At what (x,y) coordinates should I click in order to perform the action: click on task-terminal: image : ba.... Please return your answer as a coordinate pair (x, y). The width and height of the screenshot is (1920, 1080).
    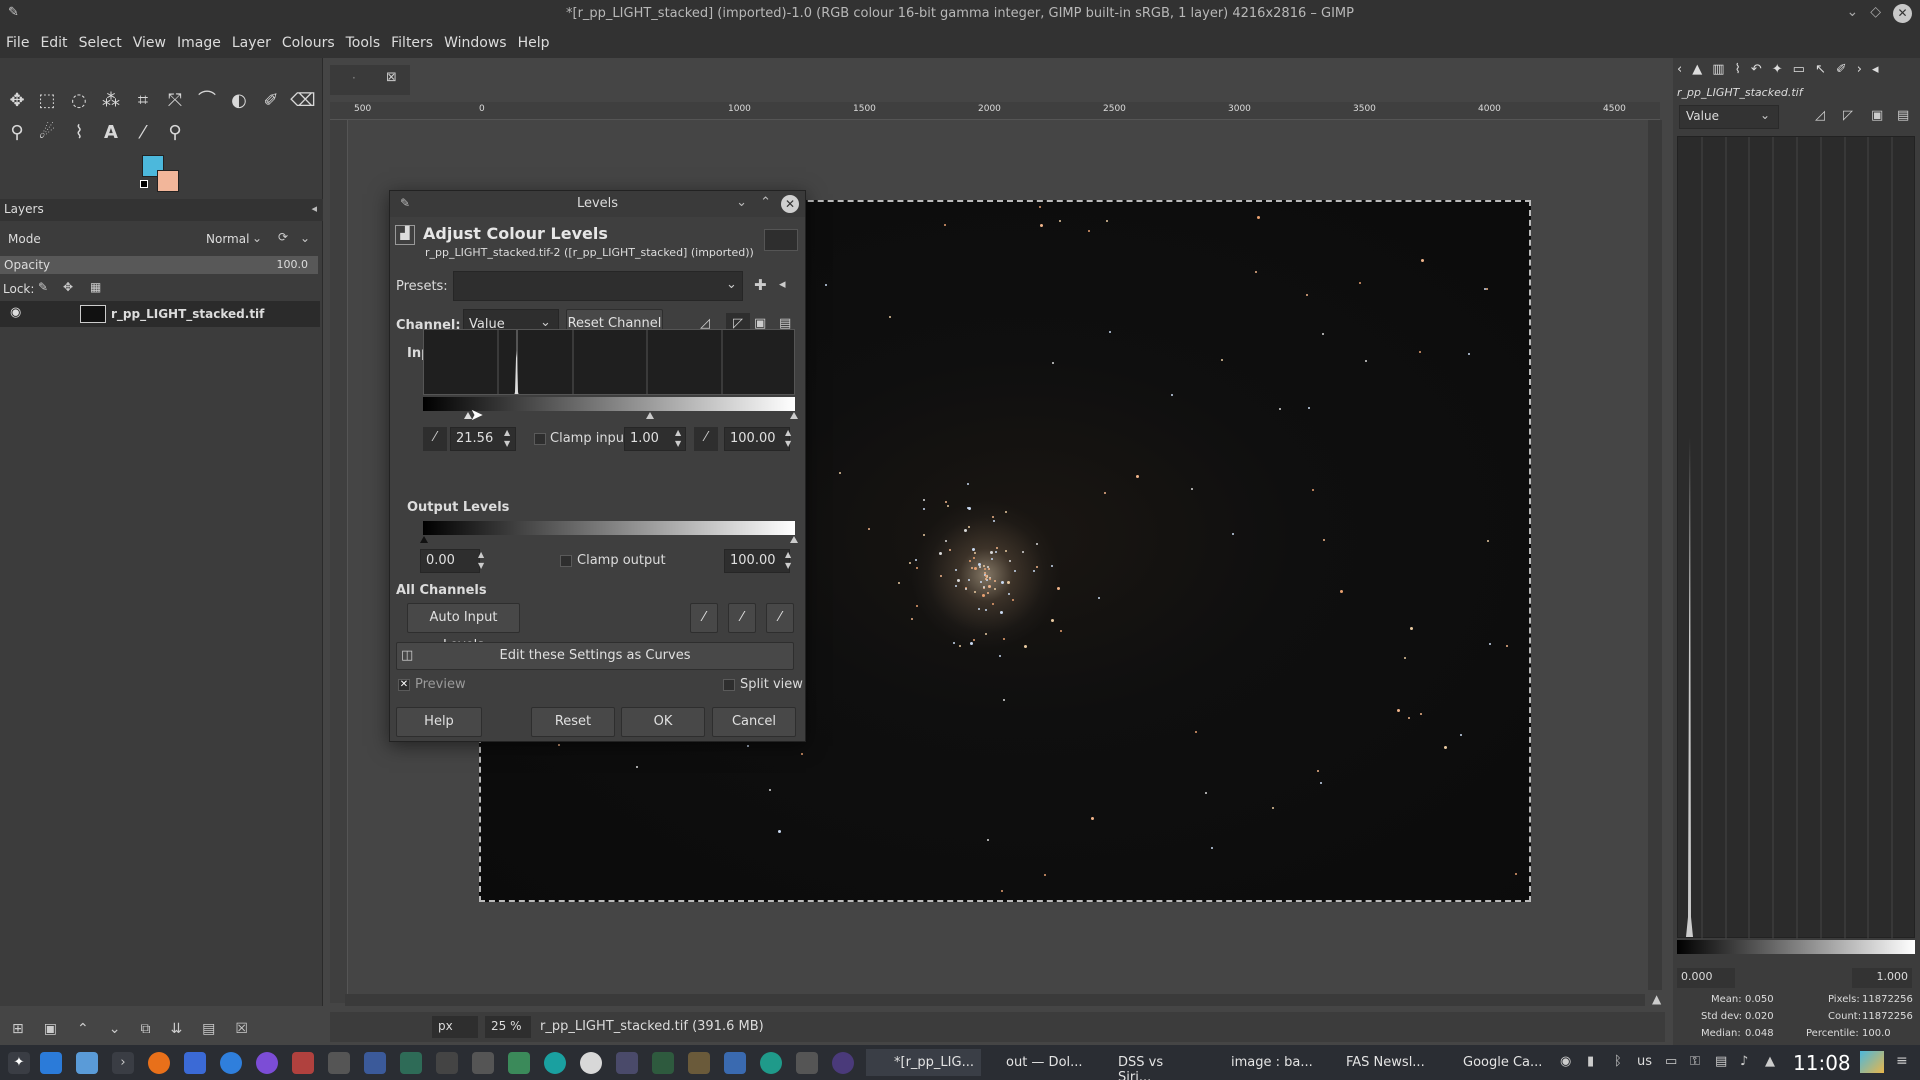
    Looking at the image, I should click on (1260, 1062).